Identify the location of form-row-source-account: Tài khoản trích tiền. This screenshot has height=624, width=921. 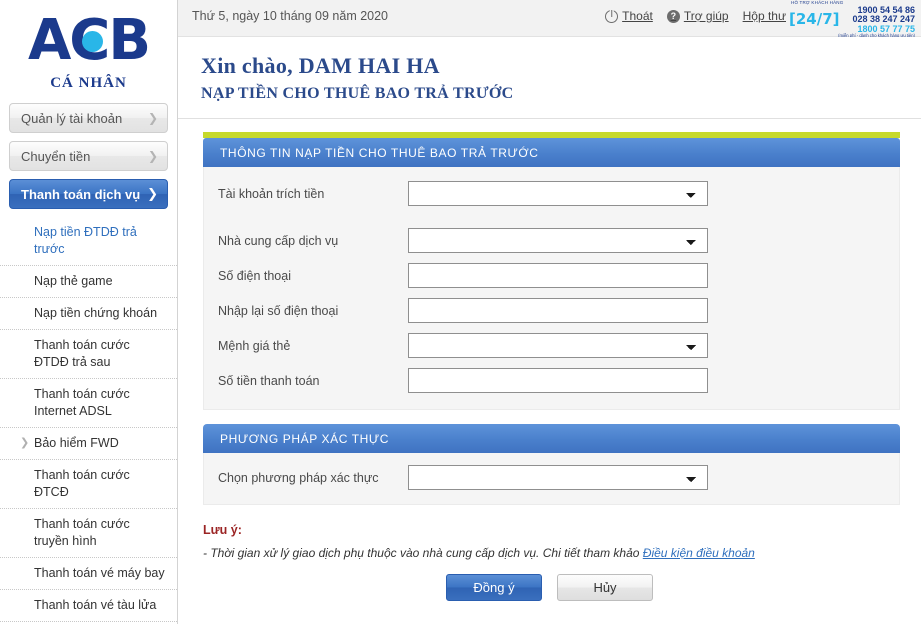
(551, 193).